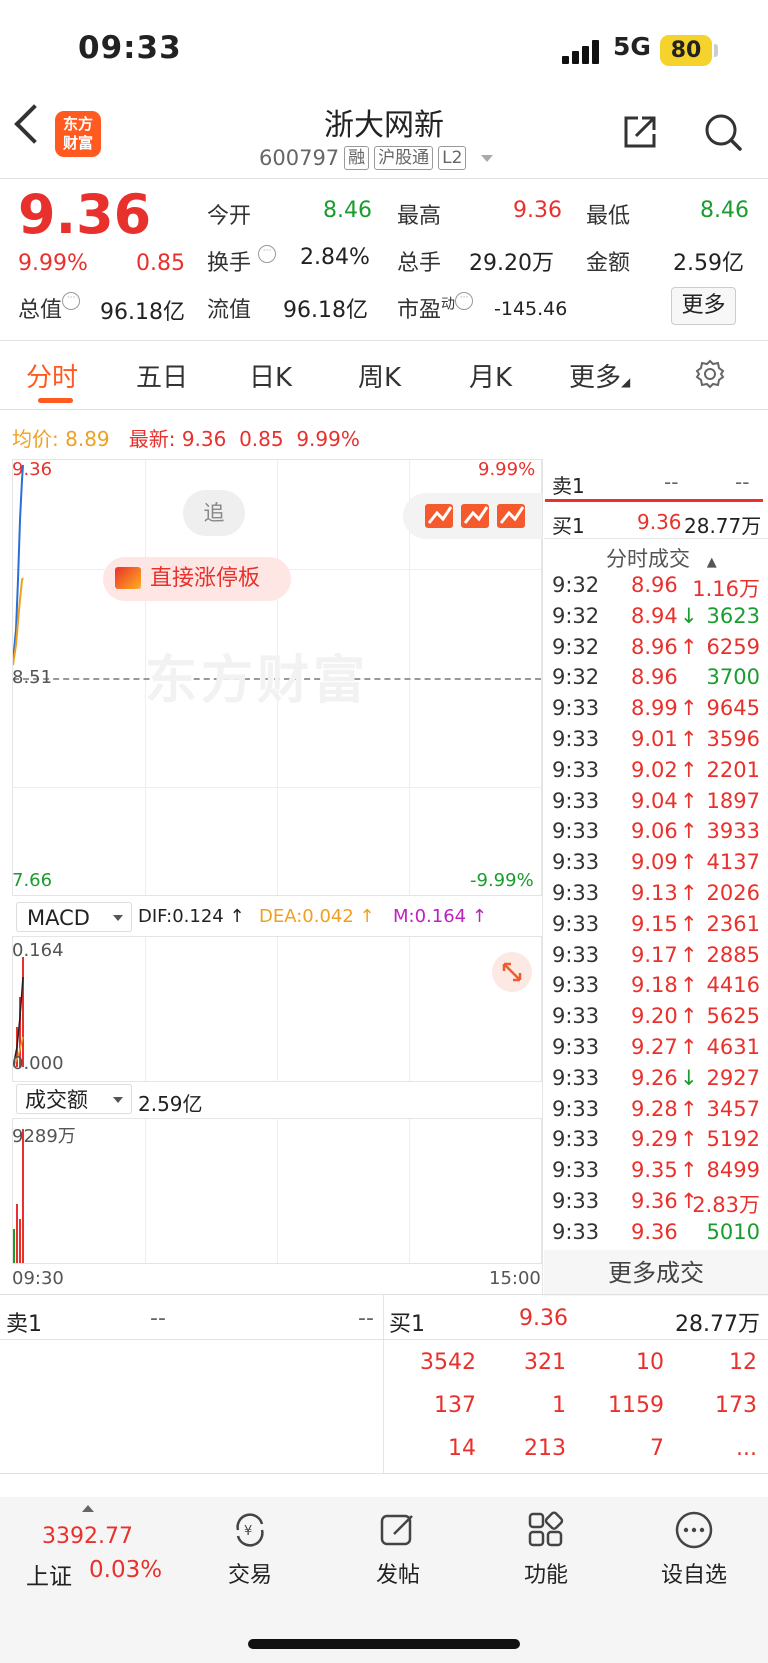 The width and height of the screenshot is (768, 1663). Describe the element at coordinates (742, 482) in the screenshot. I see `rp-sell1-vol: --` at that location.